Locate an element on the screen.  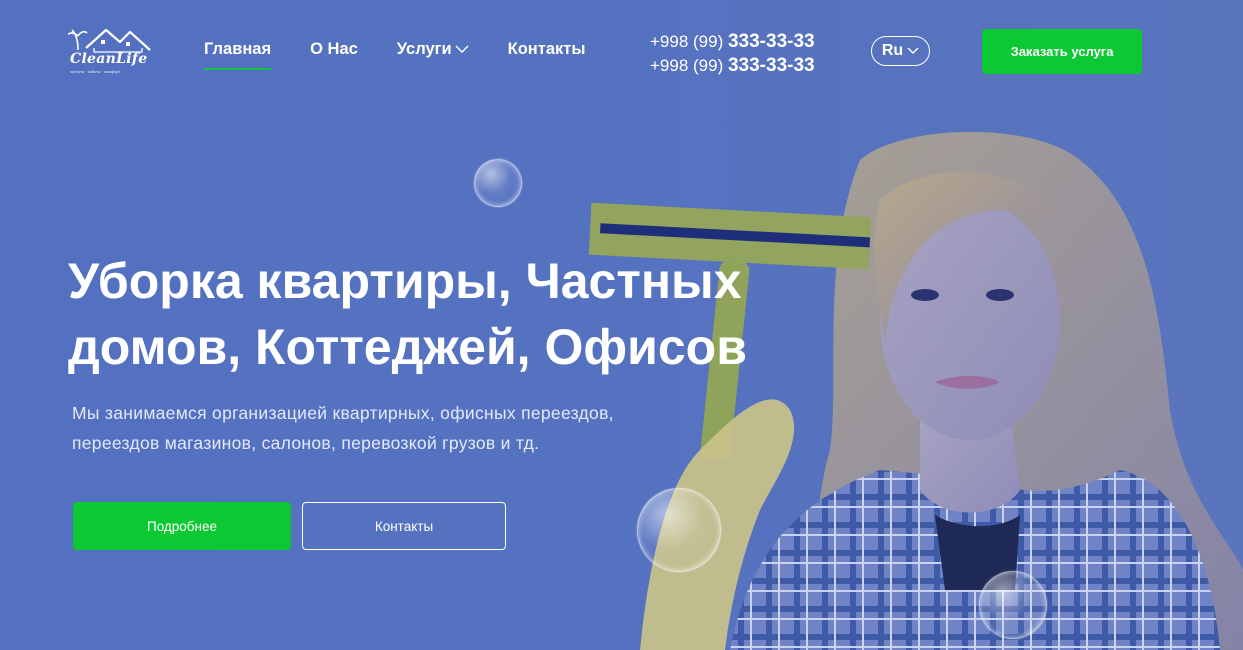
order-service-button: Заказать услуга is located at coordinates (1062, 51).